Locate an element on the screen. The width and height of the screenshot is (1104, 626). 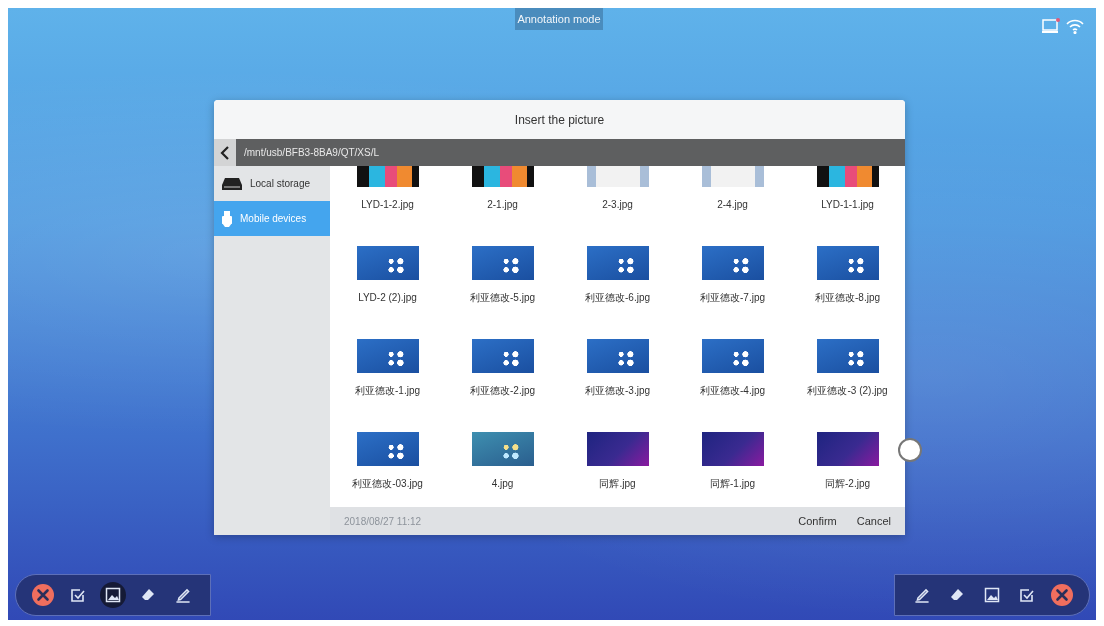
back-button is located at coordinates (225, 152).